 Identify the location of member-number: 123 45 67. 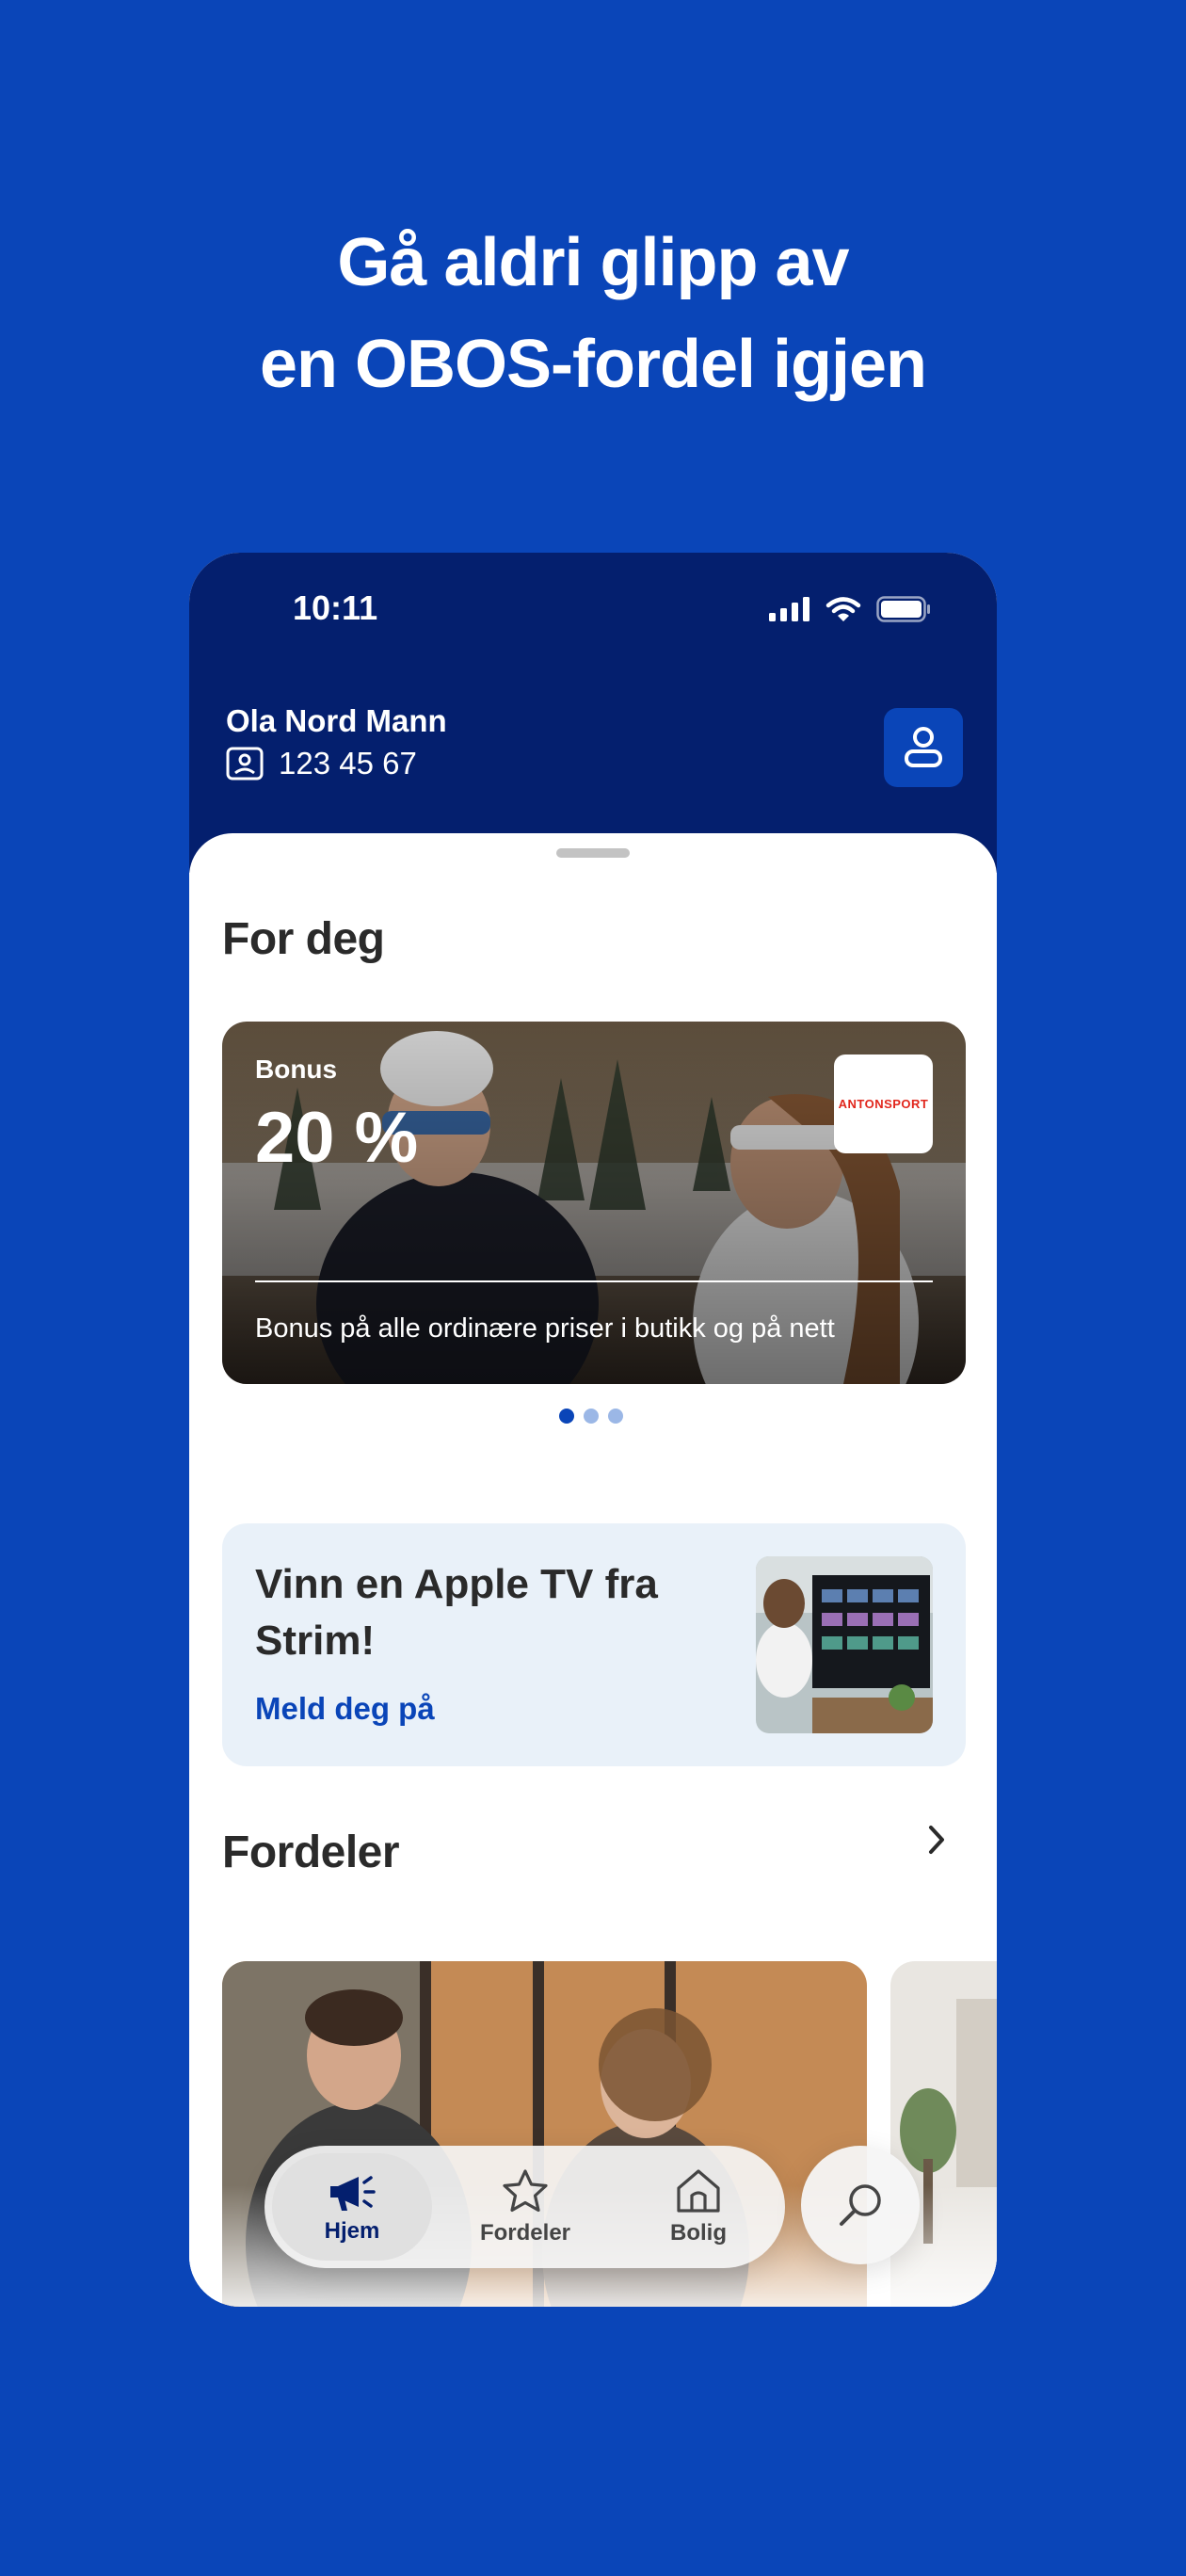
(348, 763).